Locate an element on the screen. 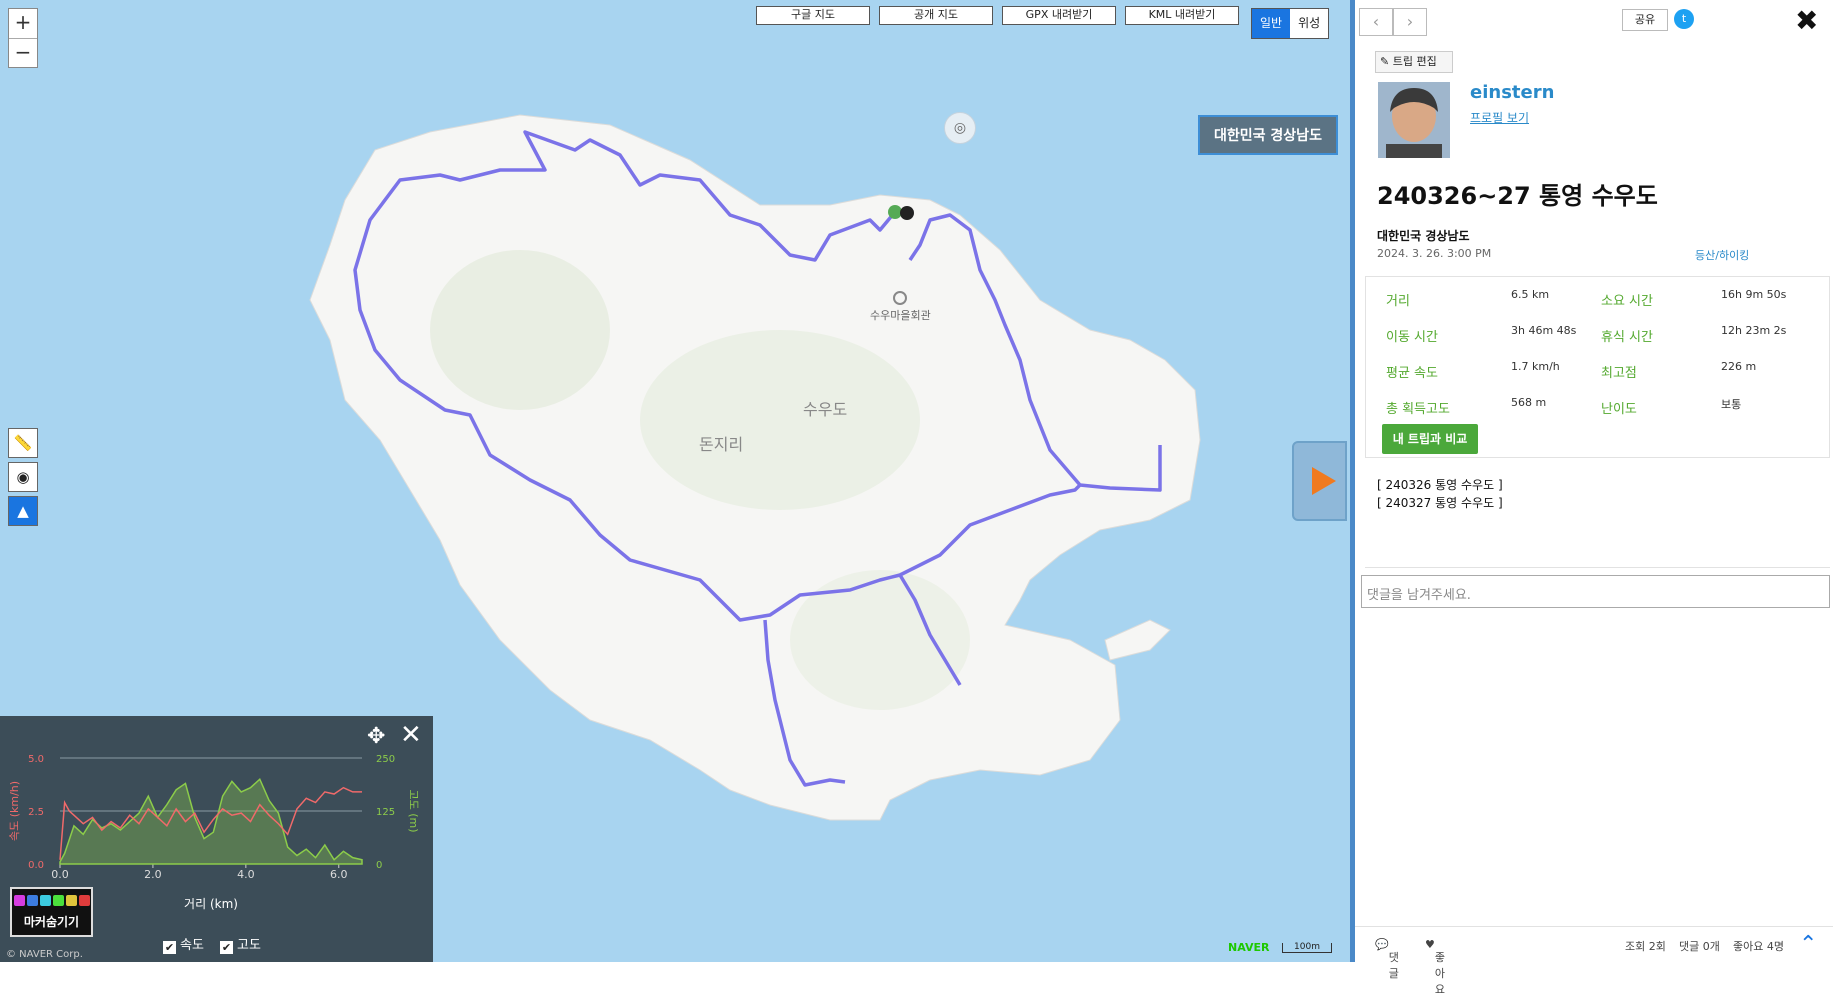 Image resolution: width=1833 pixels, height=997 pixels. divider is located at coordinates (1597, 567).